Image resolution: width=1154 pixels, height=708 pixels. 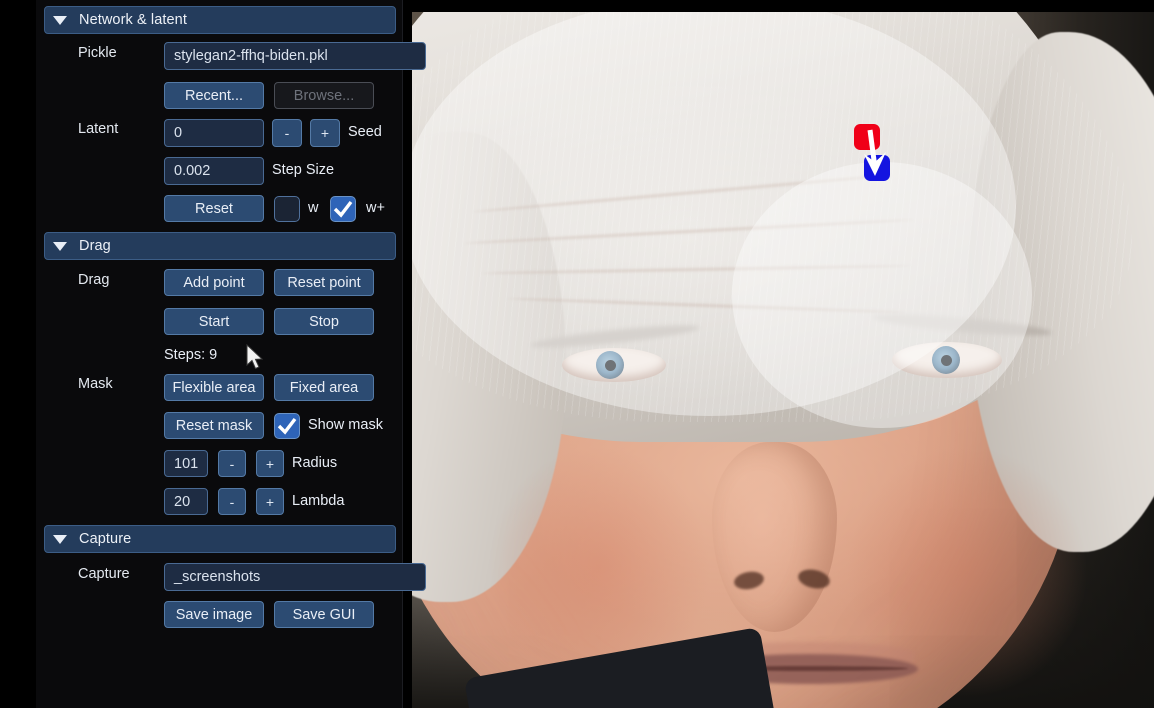 I want to click on save-image-button: Save image, so click(x=214, y=614).